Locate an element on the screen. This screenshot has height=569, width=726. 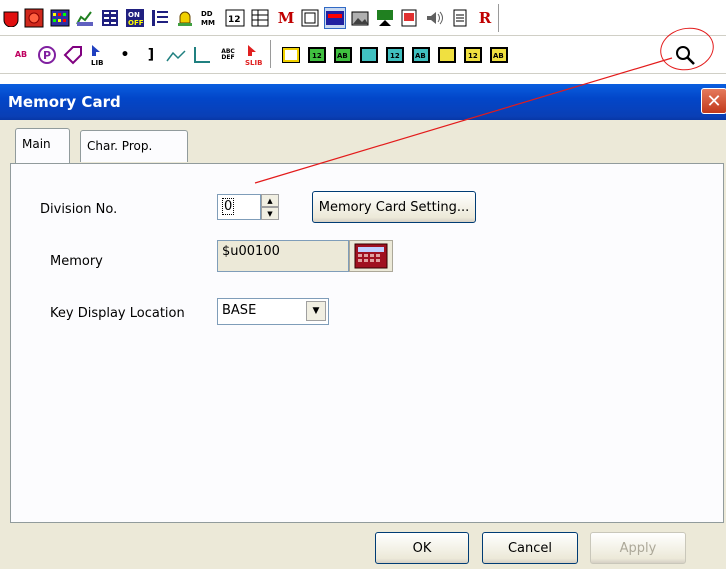
division-no-label: Division No. is located at coordinates (79, 209).